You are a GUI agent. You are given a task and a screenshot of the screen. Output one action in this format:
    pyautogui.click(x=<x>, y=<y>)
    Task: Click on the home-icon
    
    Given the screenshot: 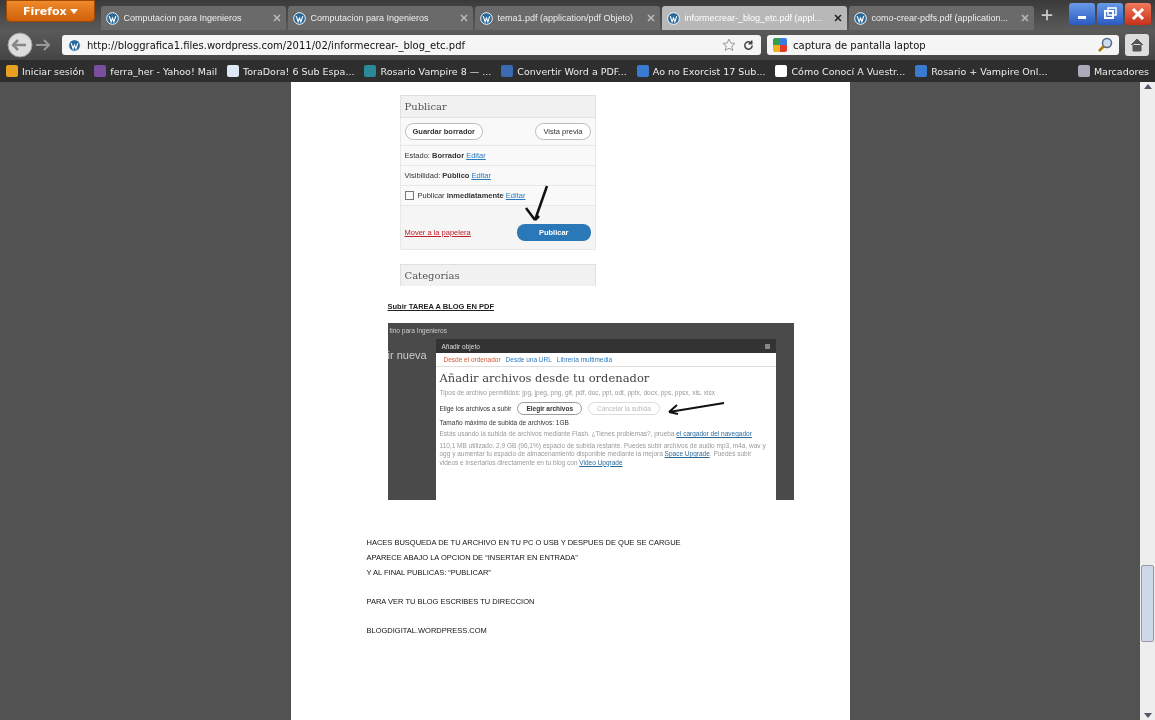 What is the action you would take?
    pyautogui.click(x=1137, y=45)
    